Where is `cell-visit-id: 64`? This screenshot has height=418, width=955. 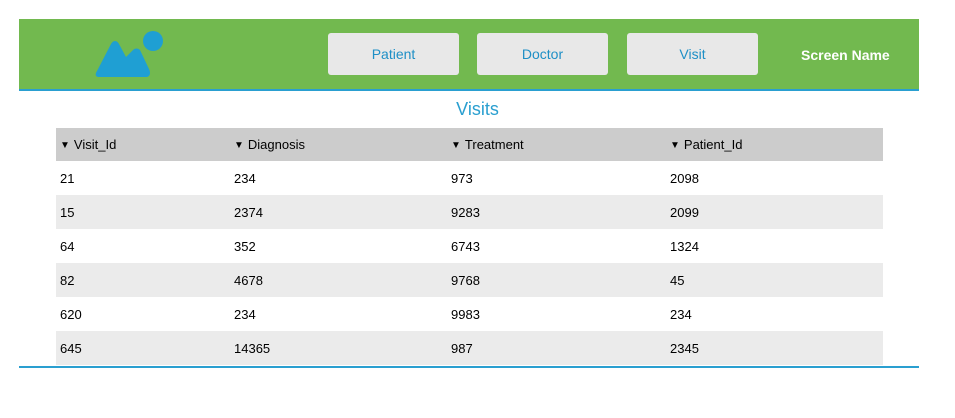 cell-visit-id: 64 is located at coordinates (143, 246).